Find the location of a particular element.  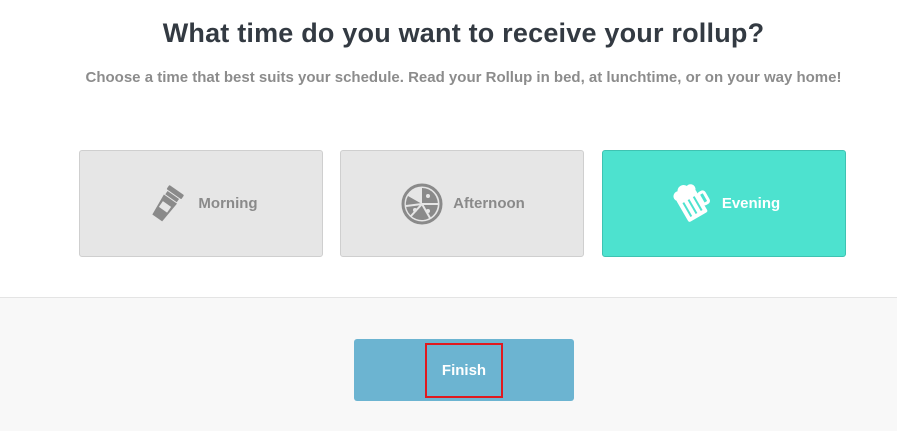

option-evening: Evening is located at coordinates (724, 203).